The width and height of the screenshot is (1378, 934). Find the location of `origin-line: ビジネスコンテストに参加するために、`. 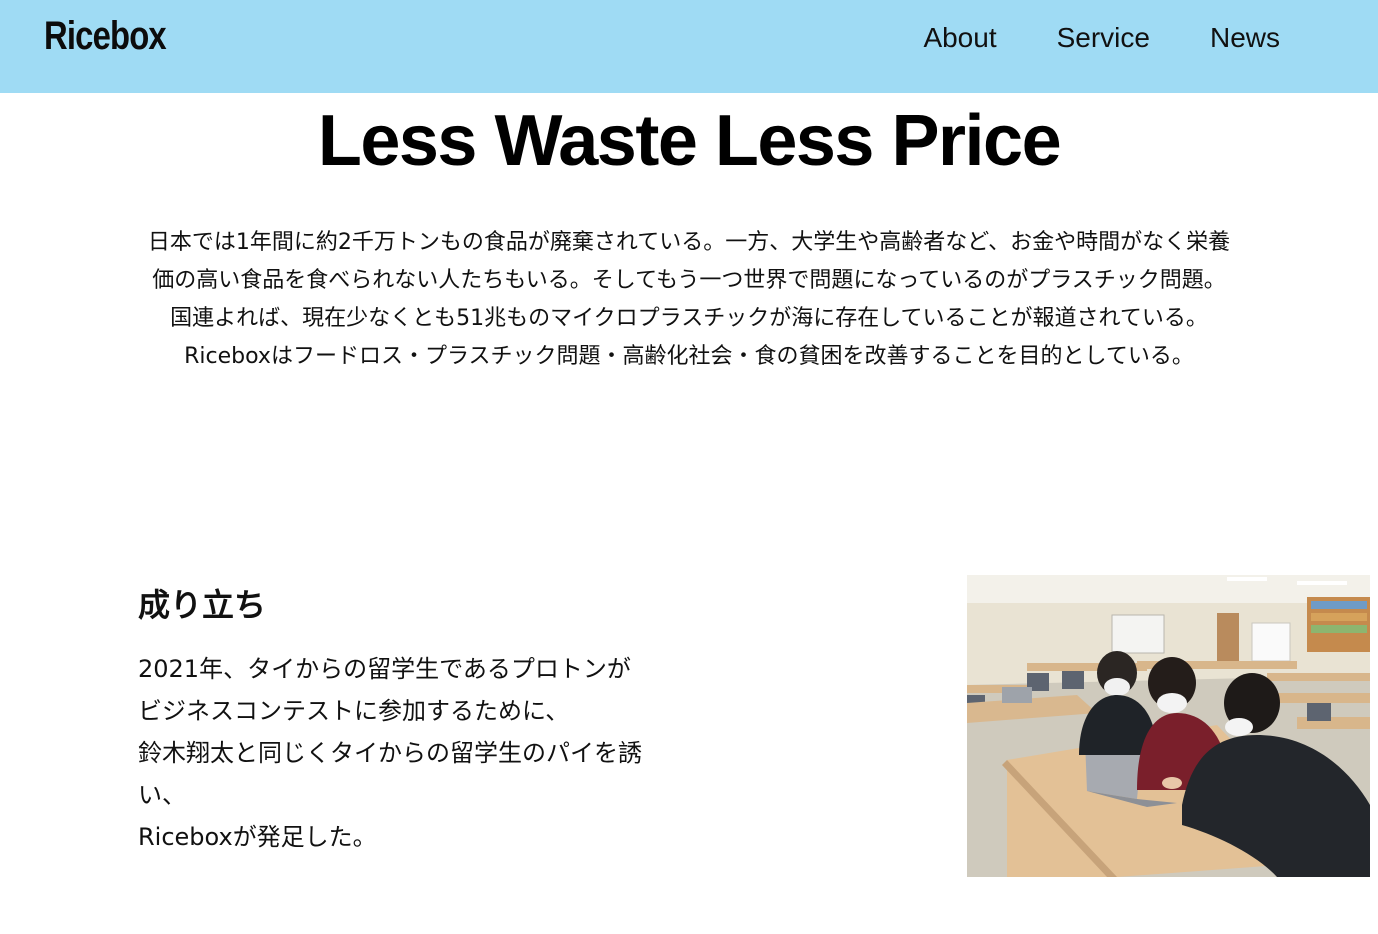

origin-line: ビジネスコンテストに参加するために、 is located at coordinates (354, 711).